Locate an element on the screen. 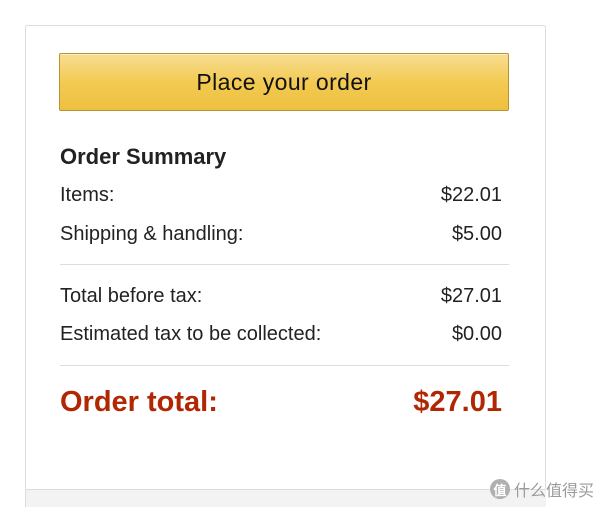 Image resolution: width=600 pixels, height=507 pixels. shipping-value: $5.00 is located at coordinates (476, 234).